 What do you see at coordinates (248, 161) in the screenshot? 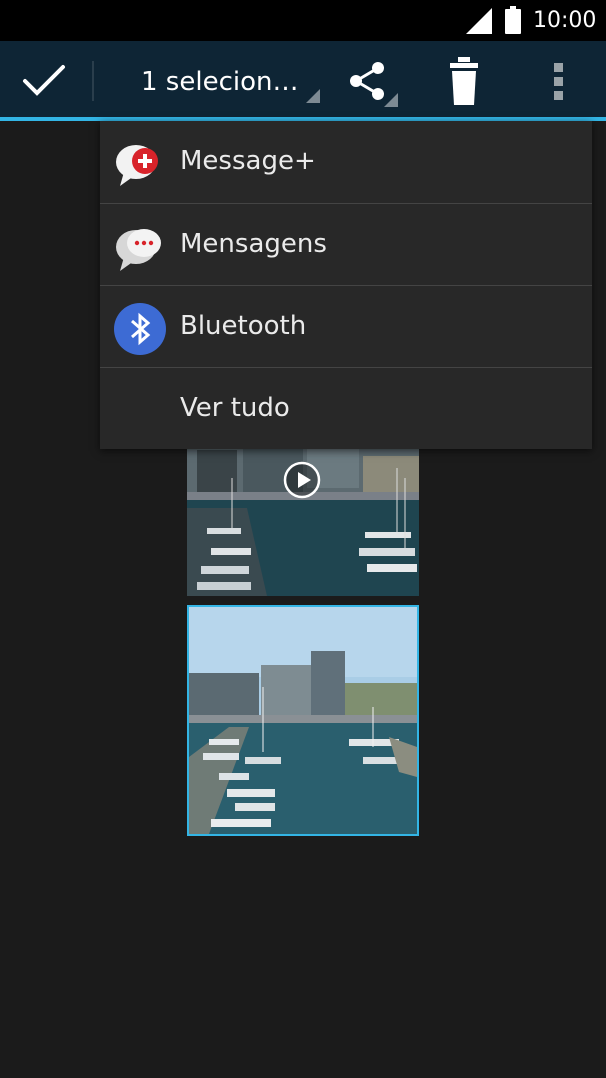
I see `share-option-label: Message+` at bounding box center [248, 161].